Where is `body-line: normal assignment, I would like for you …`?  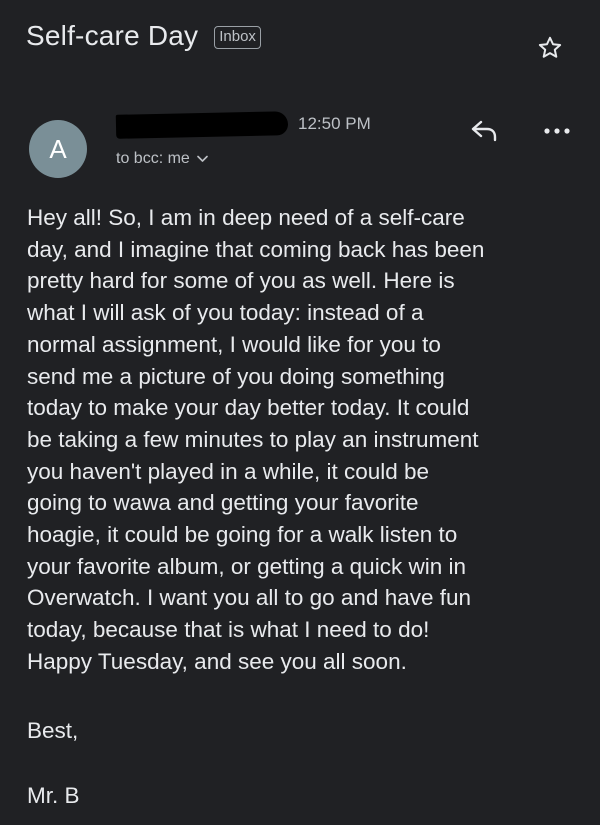
body-line: normal assignment, I would like for you … is located at coordinates (234, 344).